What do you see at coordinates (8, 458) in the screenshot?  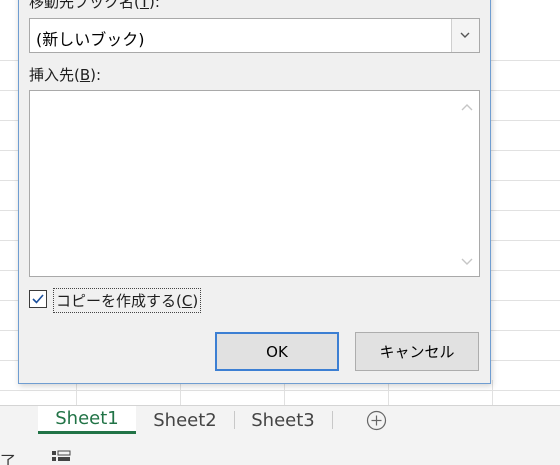 I see `status-text: 了` at bounding box center [8, 458].